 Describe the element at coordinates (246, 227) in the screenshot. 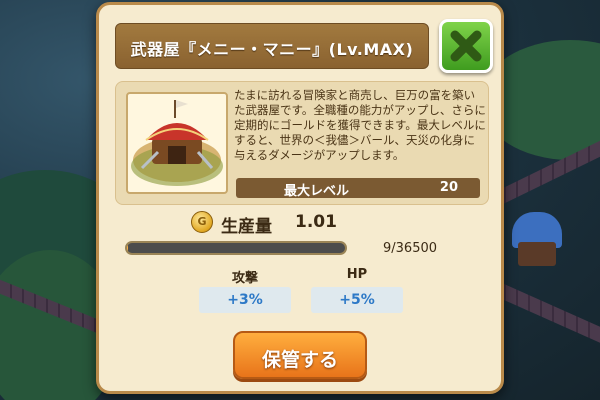

I see `production-label: 生産量` at that location.